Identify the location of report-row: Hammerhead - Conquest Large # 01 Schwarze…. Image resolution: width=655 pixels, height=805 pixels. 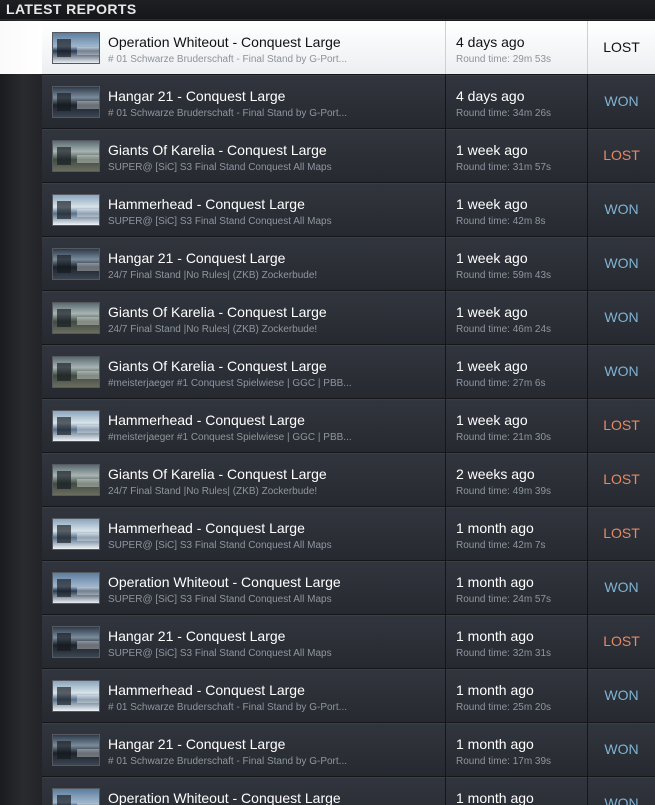
(327, 696).